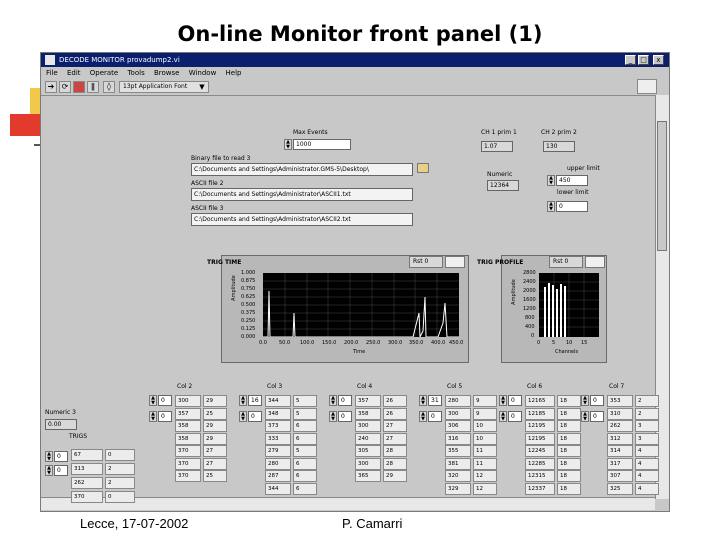  Describe the element at coordinates (540, 463) in the screenshot. I see `table-cell: 12285` at that location.